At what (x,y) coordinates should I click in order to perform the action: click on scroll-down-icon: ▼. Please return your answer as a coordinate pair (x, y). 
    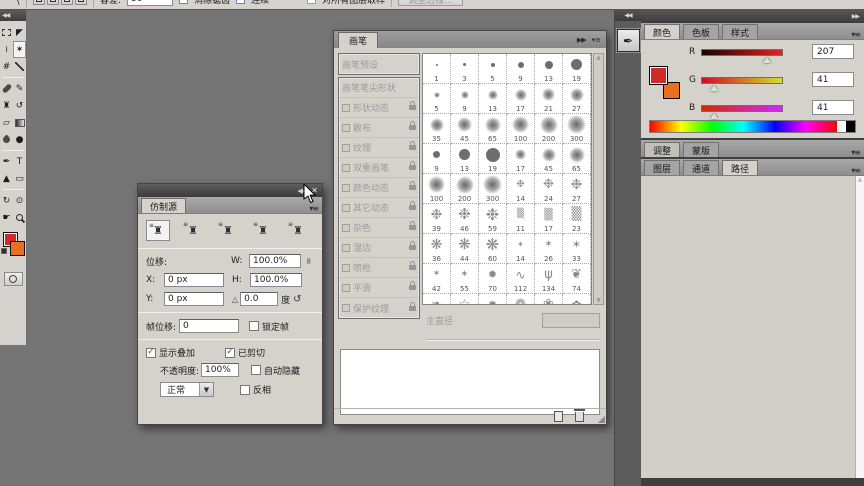
    Looking at the image, I should click on (598, 300).